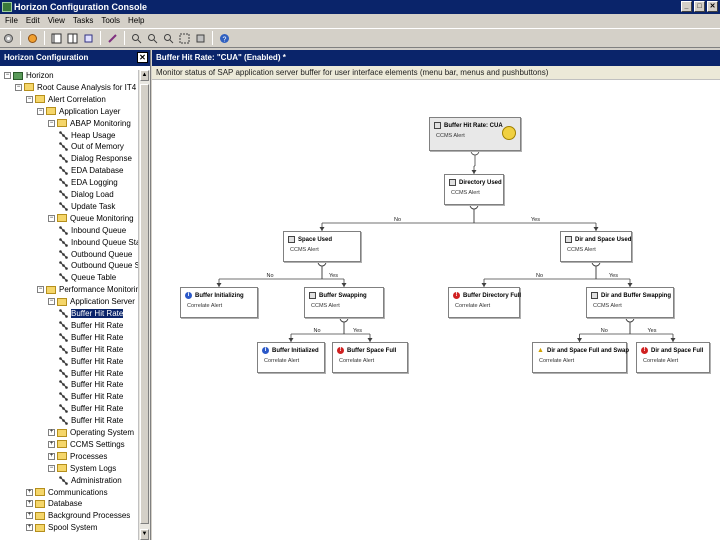 The width and height of the screenshot is (720, 540). What do you see at coordinates (344, 302) in the screenshot?
I see `flow-node-swap: Buffer Swapping CCMS Alert` at bounding box center [344, 302].